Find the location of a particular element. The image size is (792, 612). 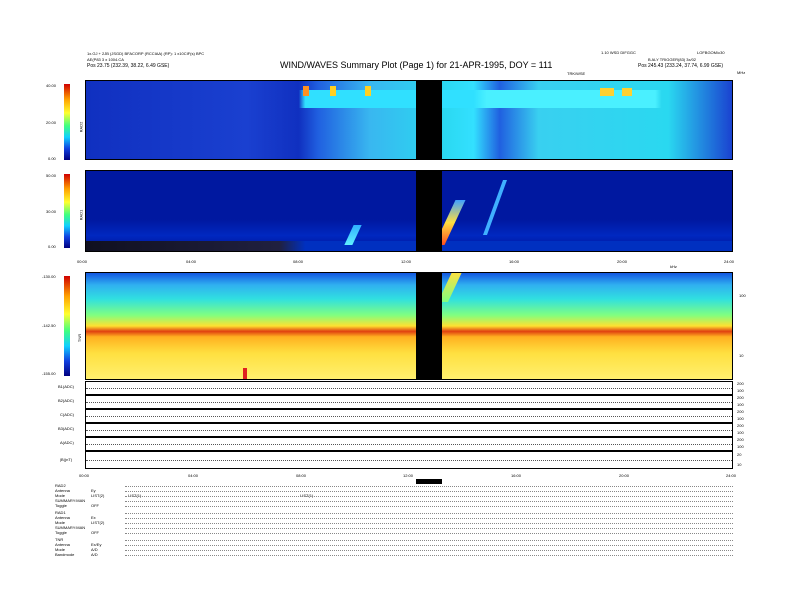

trace-c is located at coordinates (409, 416).